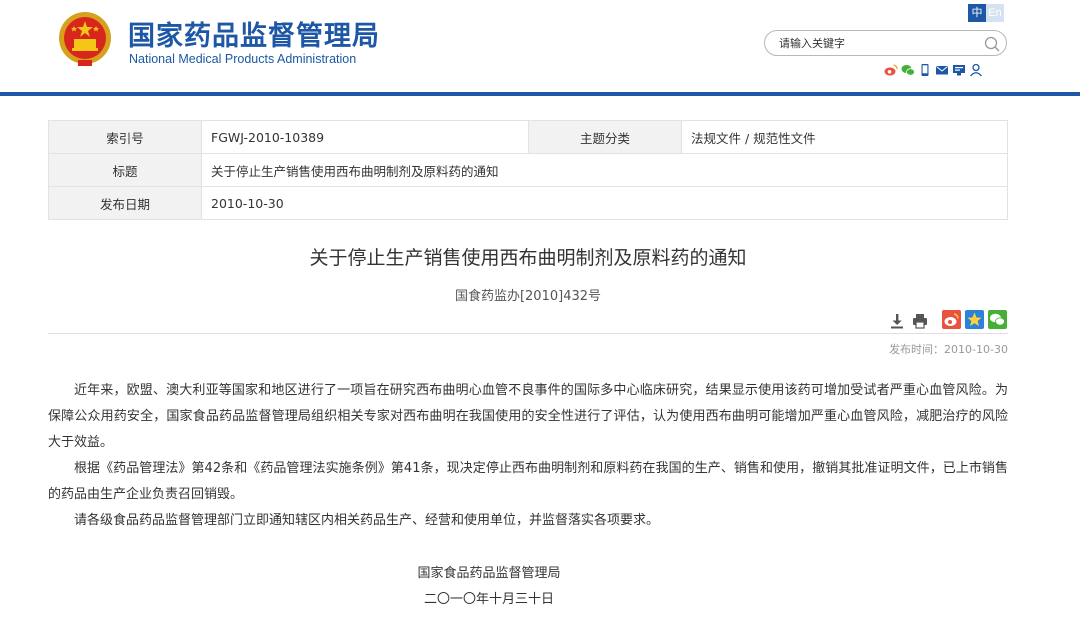 This screenshot has width=1080, height=640. Describe the element at coordinates (540, 94) in the screenshot. I see `header-divider-bar` at that location.